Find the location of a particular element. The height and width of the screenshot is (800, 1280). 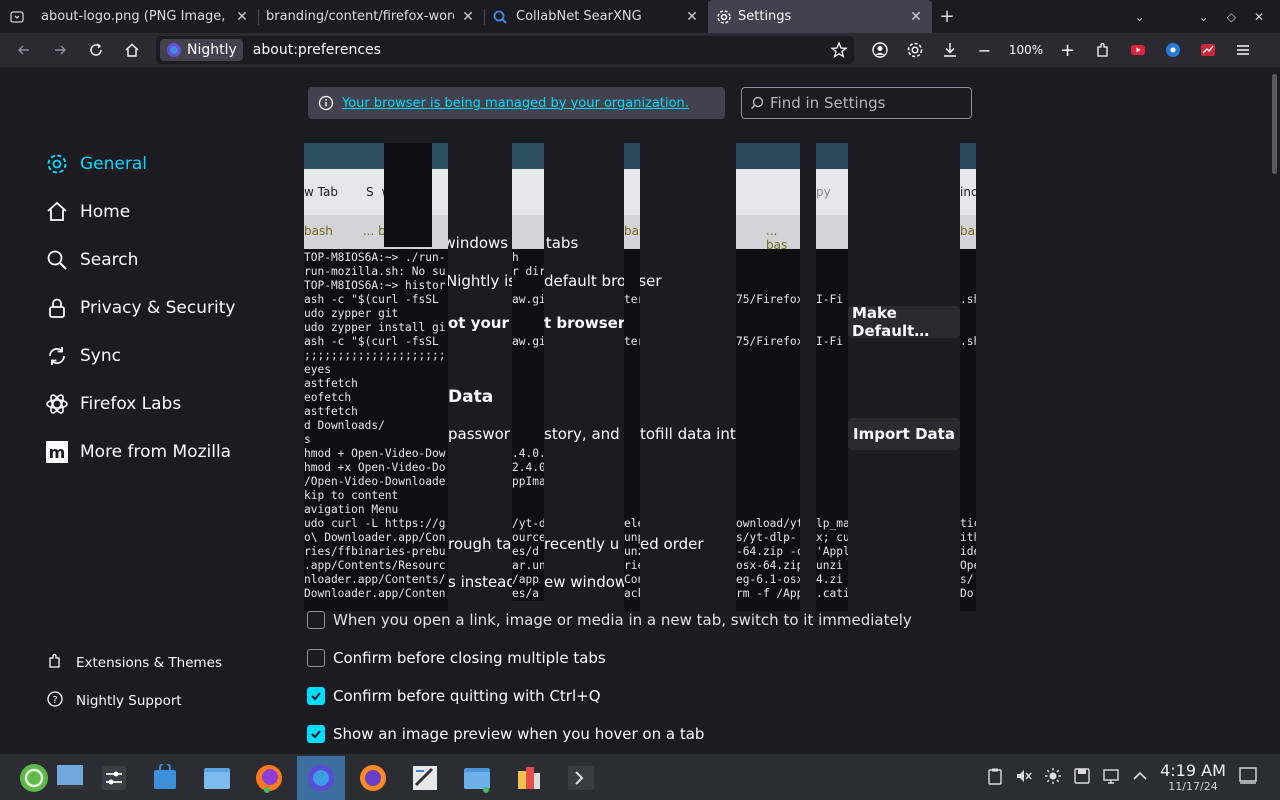

zoom-level: 100% is located at coordinates (1026, 50).